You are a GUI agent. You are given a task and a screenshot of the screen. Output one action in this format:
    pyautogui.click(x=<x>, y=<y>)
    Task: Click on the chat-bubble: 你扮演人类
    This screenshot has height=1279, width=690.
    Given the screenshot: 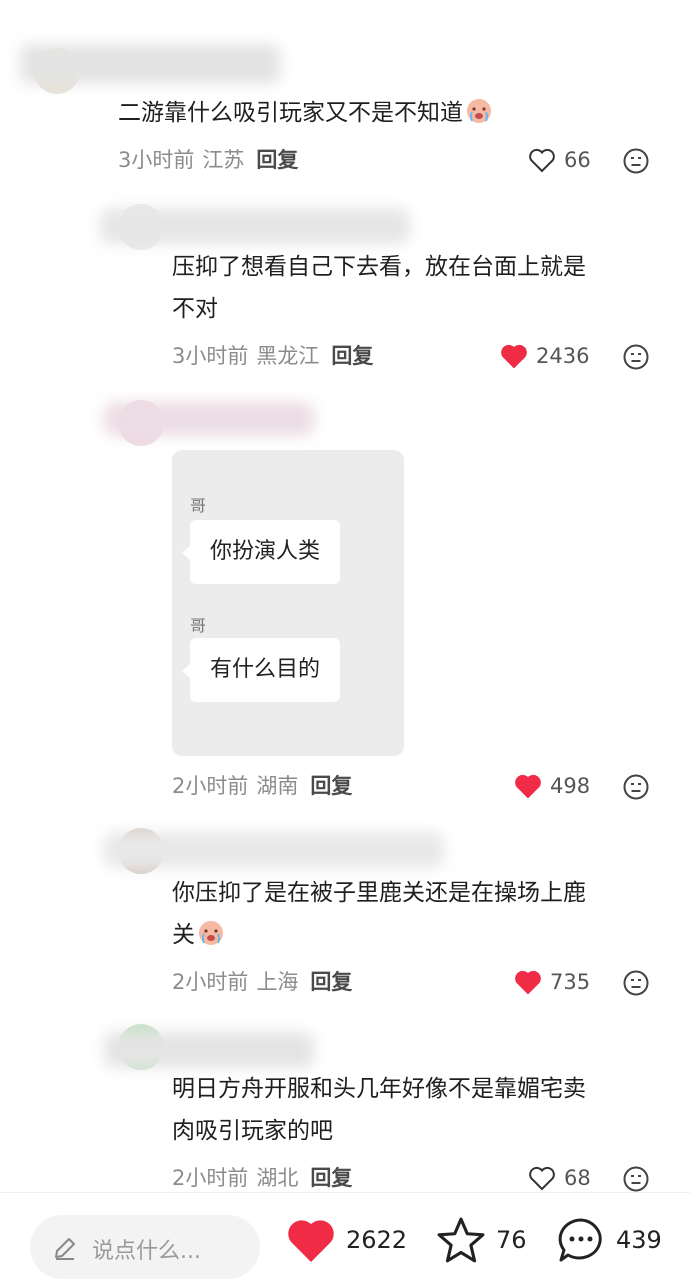 What is the action you would take?
    pyautogui.click(x=261, y=552)
    